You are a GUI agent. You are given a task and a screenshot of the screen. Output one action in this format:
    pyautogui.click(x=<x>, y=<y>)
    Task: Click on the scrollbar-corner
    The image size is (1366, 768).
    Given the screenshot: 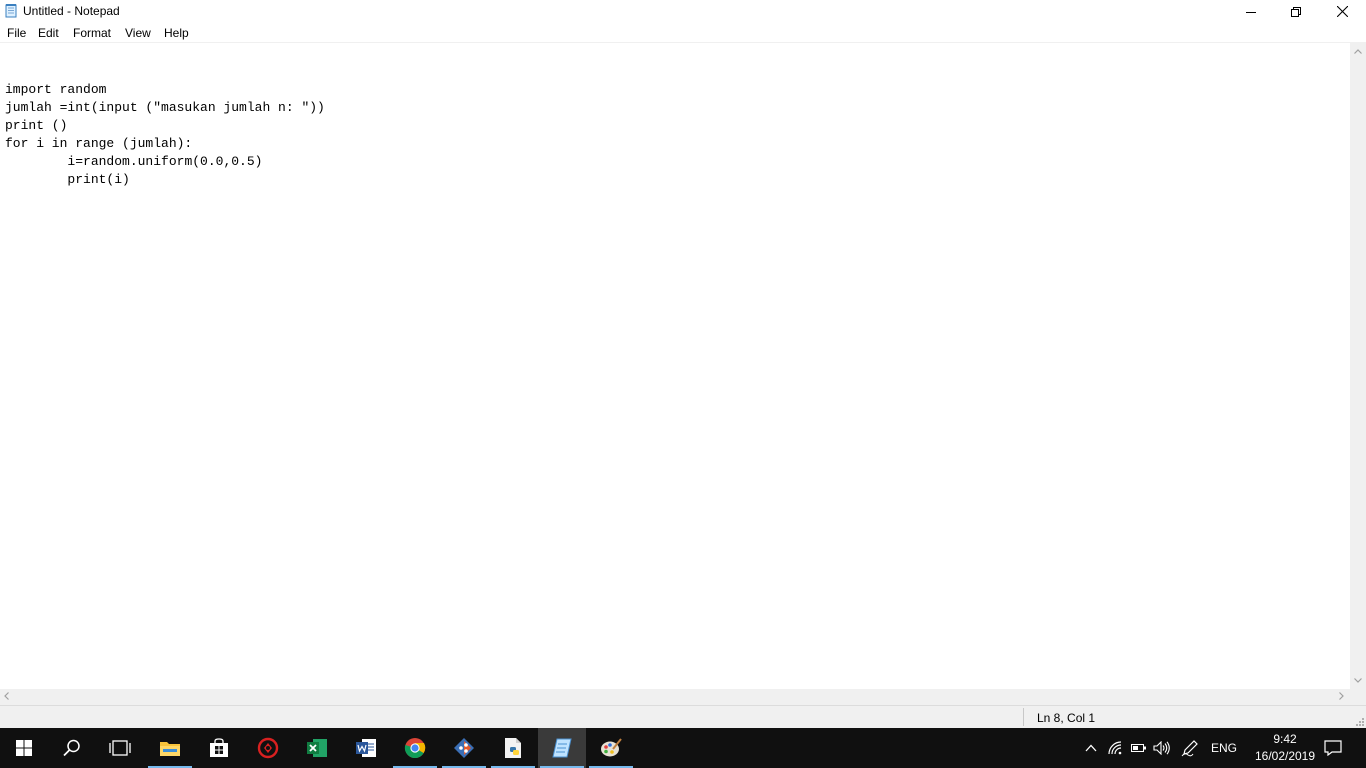 What is the action you would take?
    pyautogui.click(x=1358, y=697)
    